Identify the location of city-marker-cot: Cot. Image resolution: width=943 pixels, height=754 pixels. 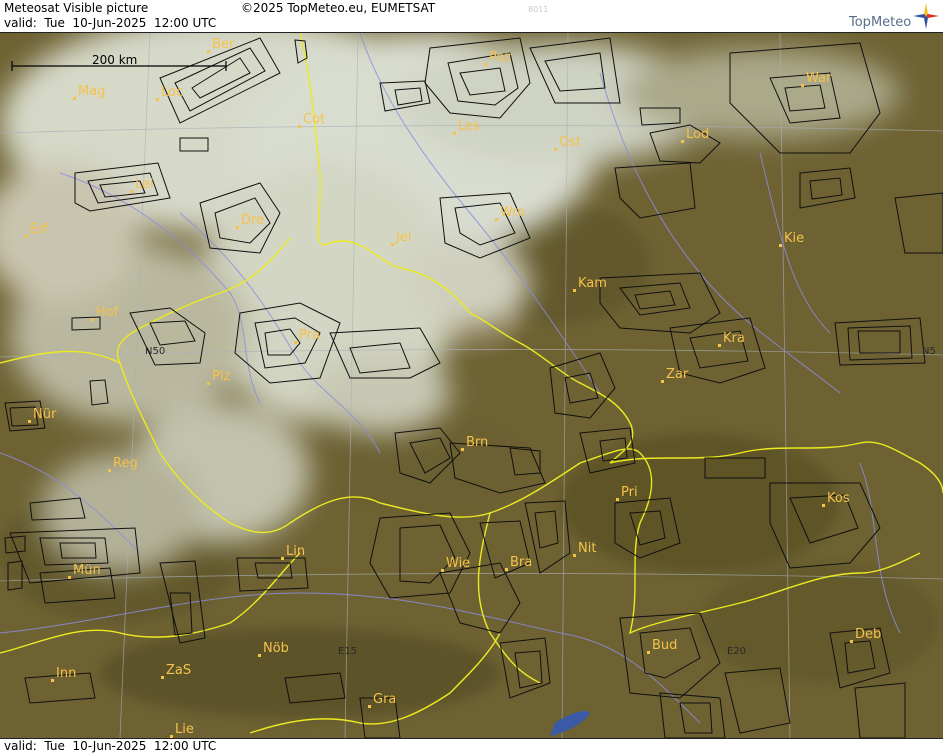
(311, 120).